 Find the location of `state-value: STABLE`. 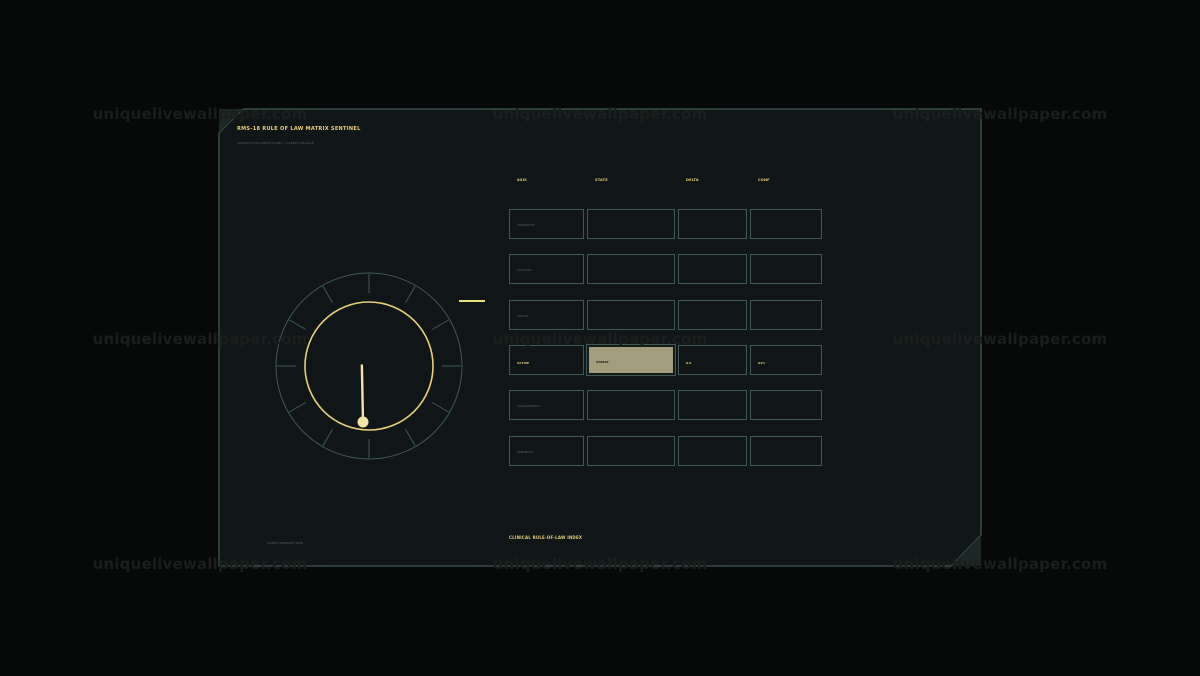

state-value: STABLE is located at coordinates (602, 362).